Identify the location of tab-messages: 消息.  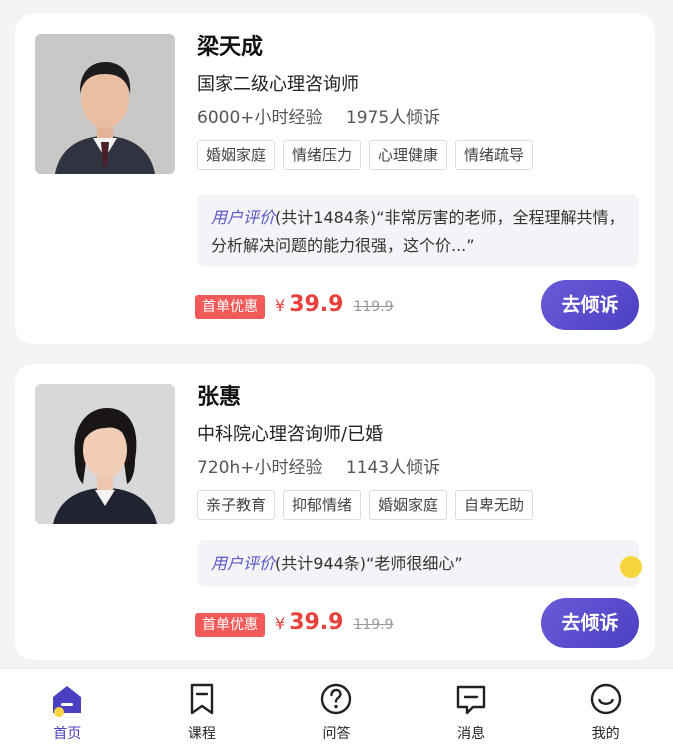
(471, 709).